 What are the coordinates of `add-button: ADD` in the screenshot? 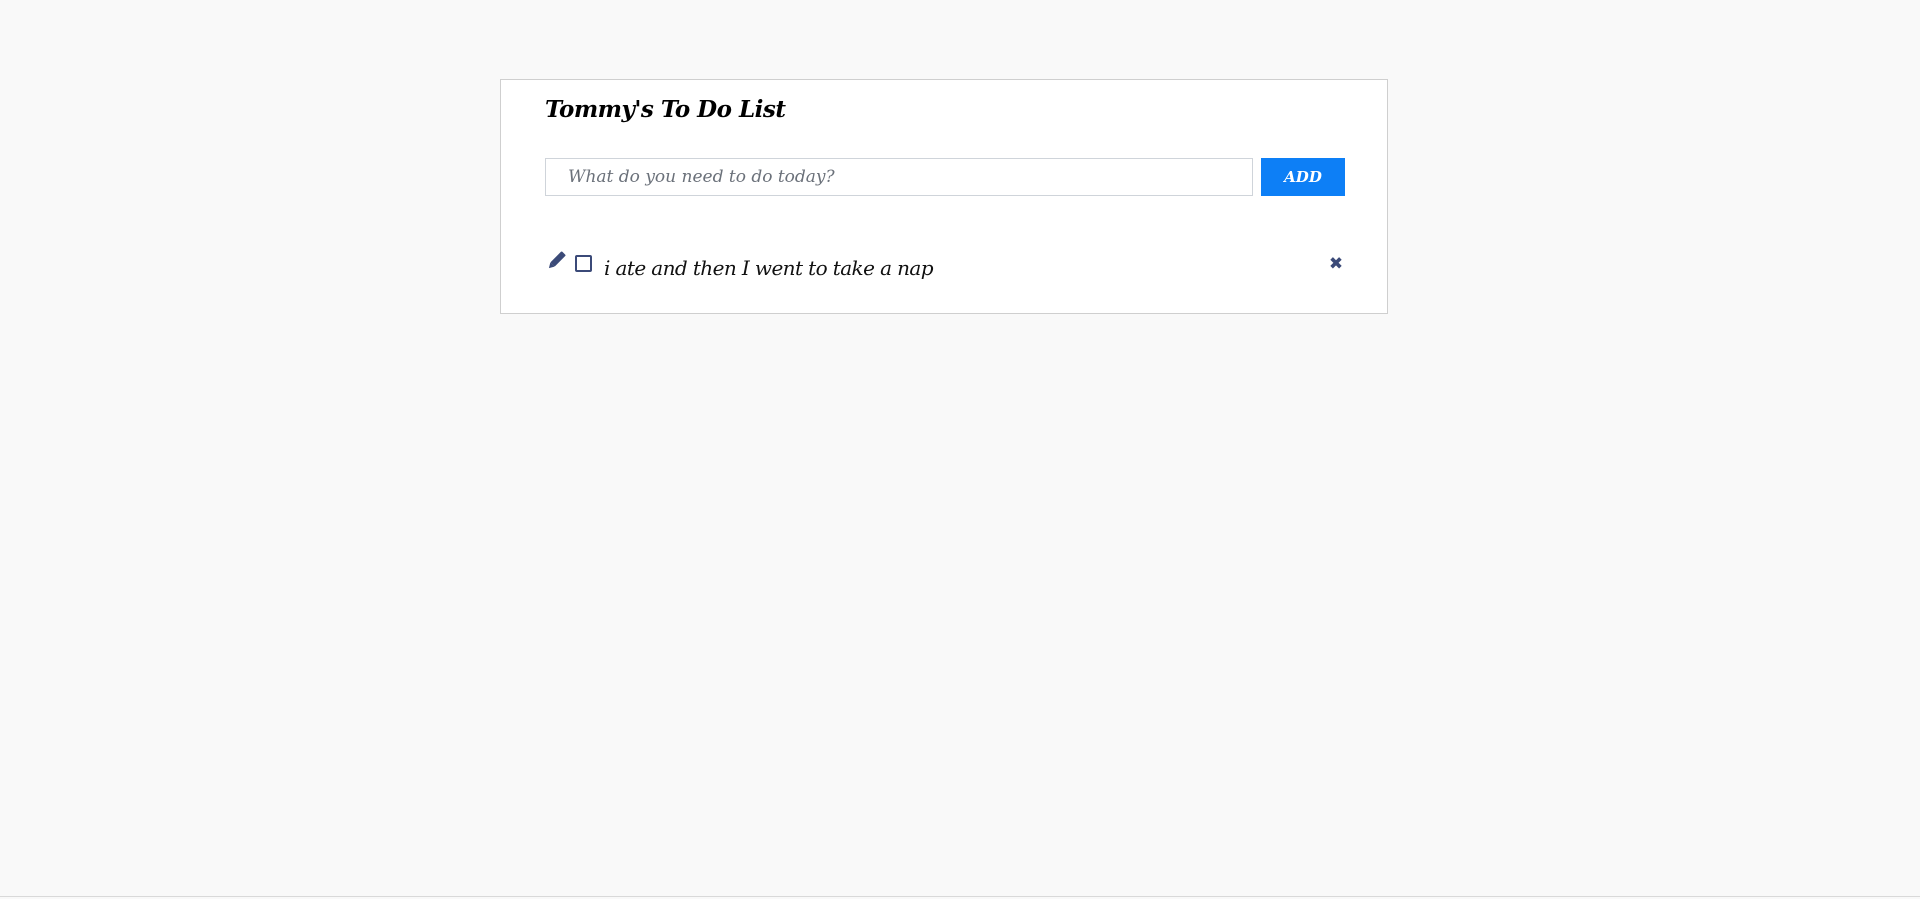 It's located at (1303, 177).